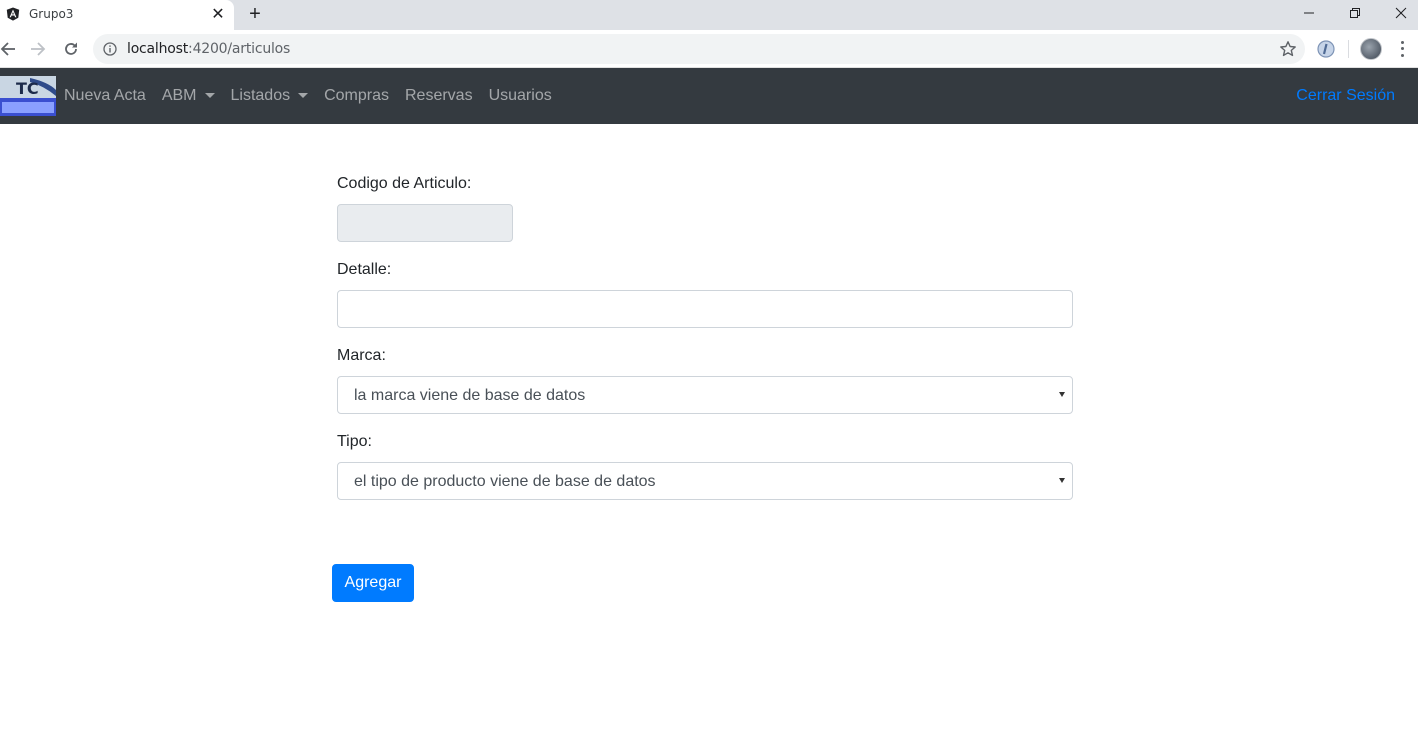  I want to click on svg-text: TC, so click(27, 88).